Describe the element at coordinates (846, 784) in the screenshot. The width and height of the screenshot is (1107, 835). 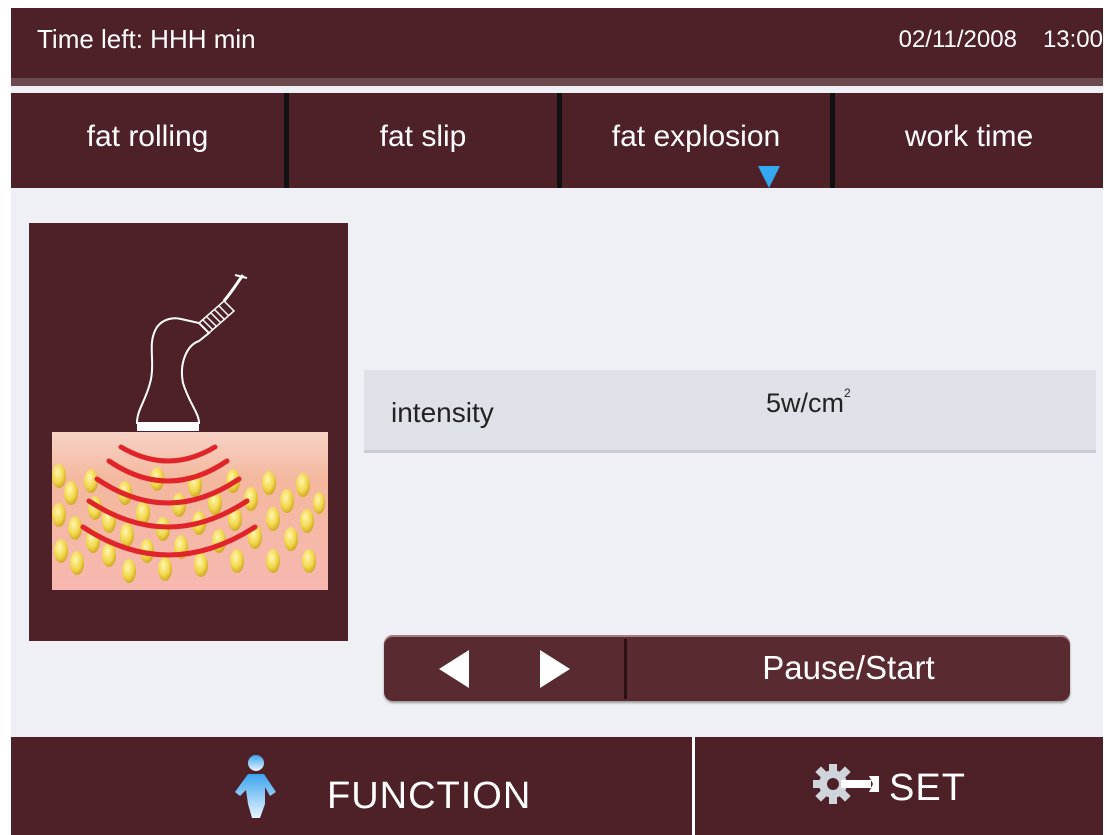
I see `gear-wrench-icon` at that location.